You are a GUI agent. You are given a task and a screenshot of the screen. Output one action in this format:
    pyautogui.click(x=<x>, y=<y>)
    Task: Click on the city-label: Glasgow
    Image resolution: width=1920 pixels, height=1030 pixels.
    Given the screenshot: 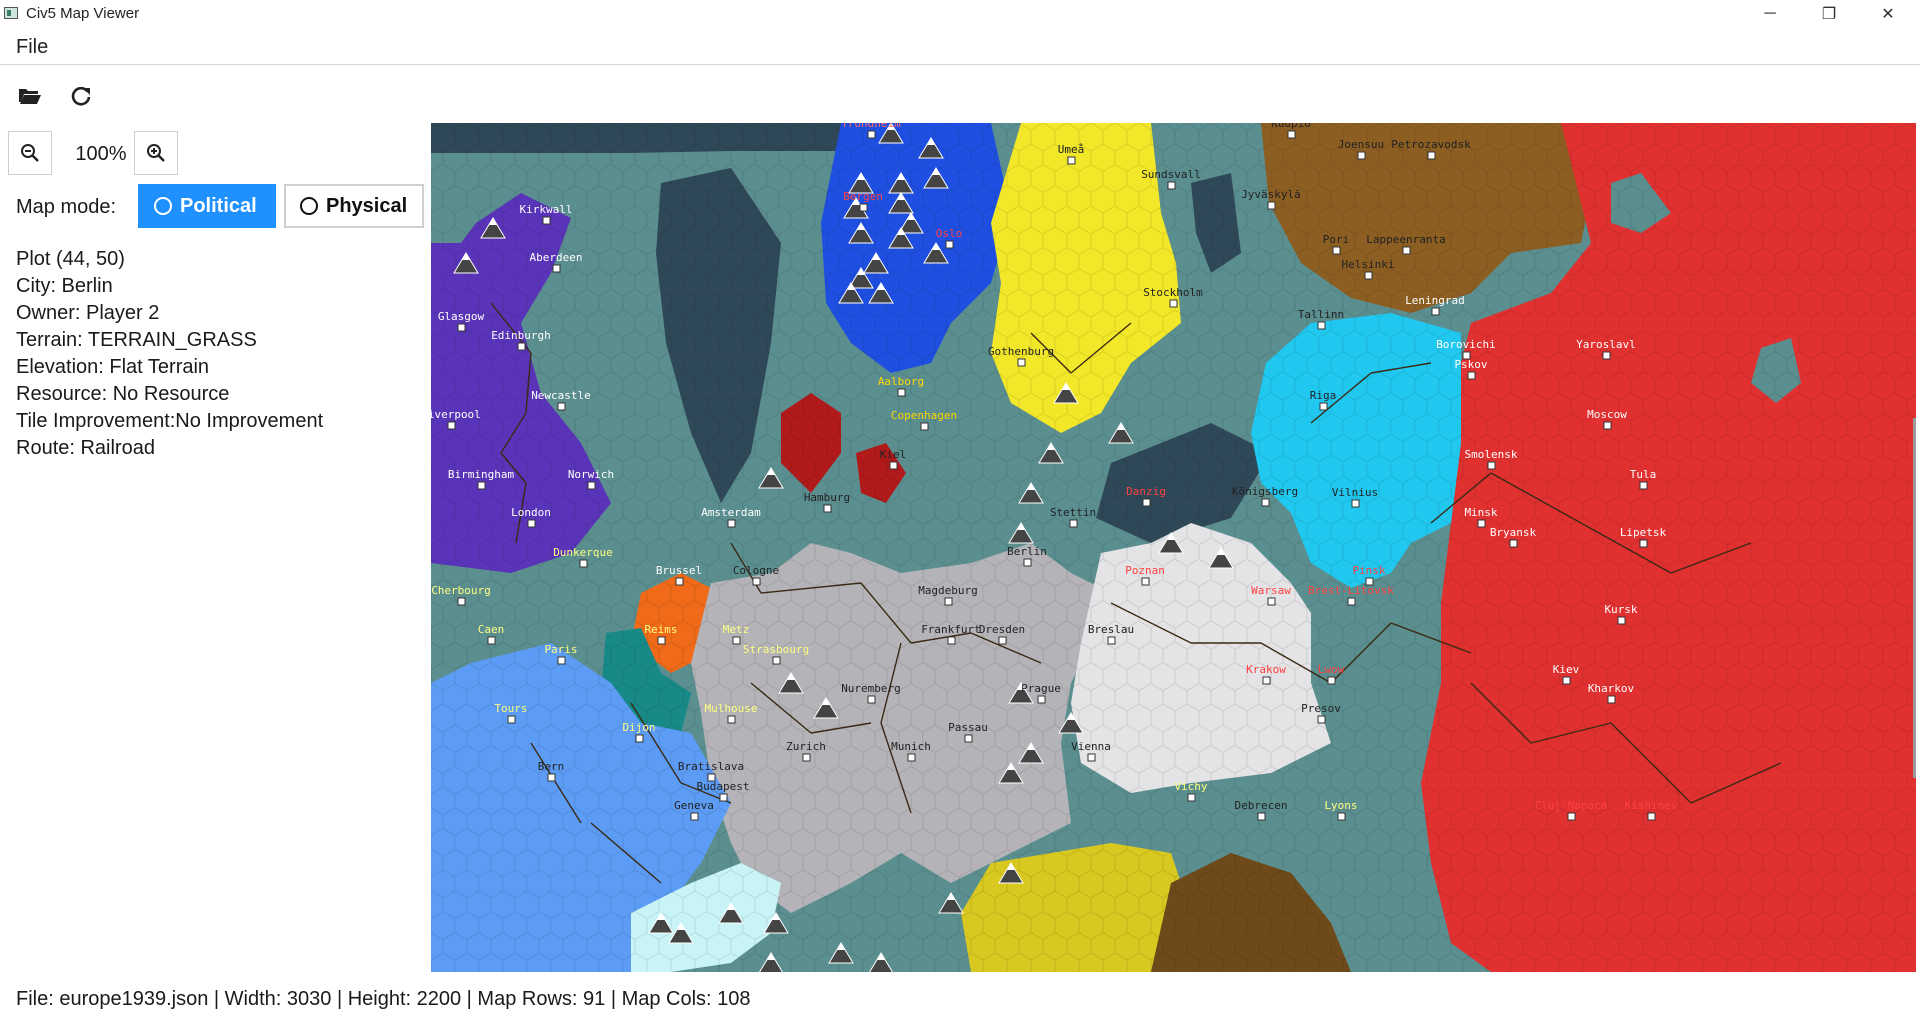 What is the action you would take?
    pyautogui.click(x=461, y=316)
    